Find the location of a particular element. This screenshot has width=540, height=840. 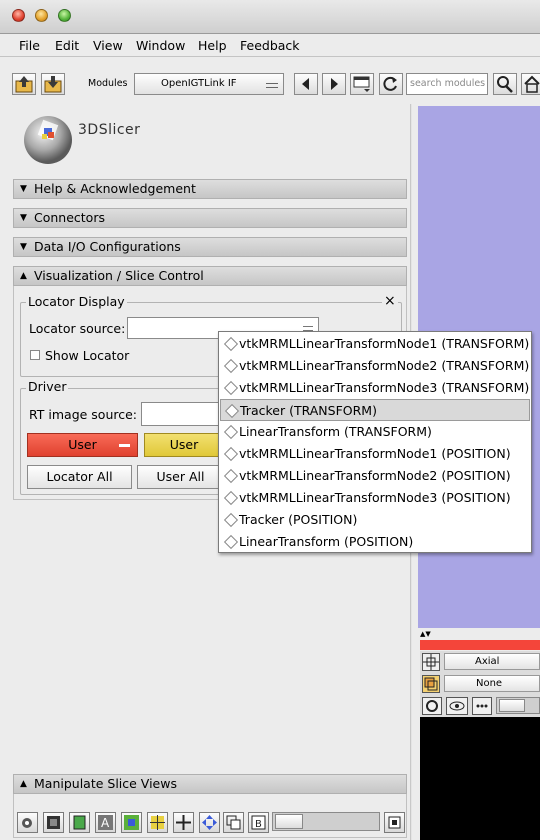

locator-display-title: Locator Display is located at coordinates (76, 301).